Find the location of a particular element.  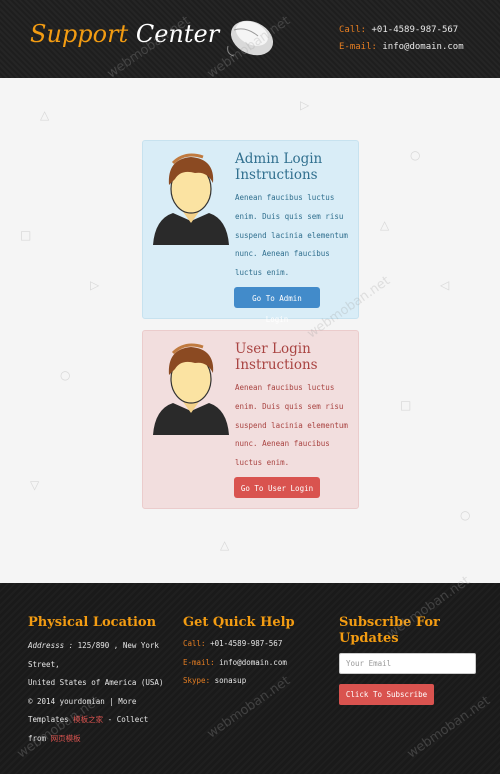

header-call: Call: +01-4589-987-567 is located at coordinates (399, 30).